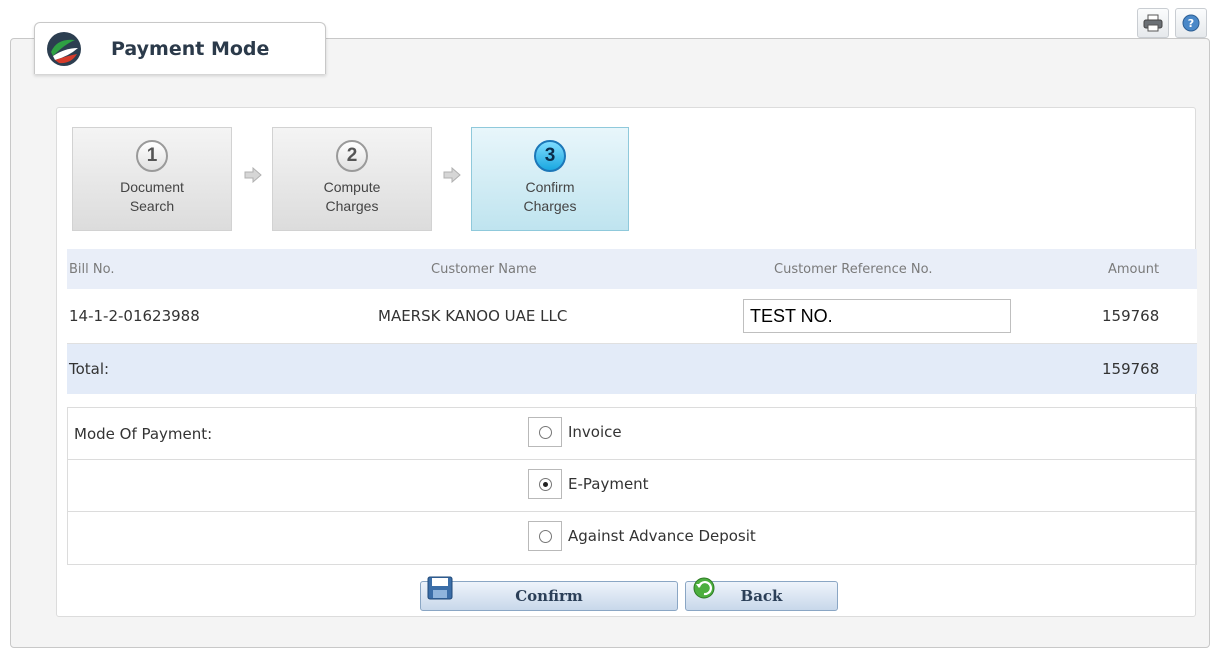  Describe the element at coordinates (92, 269) in the screenshot. I see `header-bill-no: Bill No.` at that location.